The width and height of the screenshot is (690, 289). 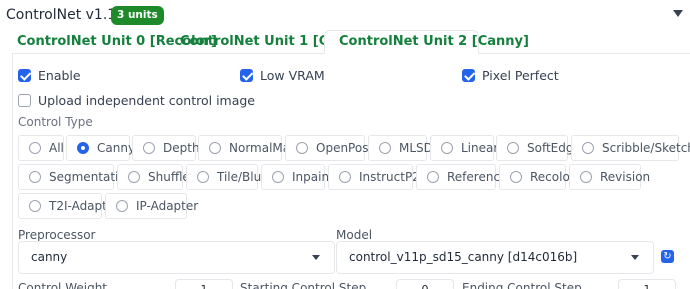 I want to click on radio-recolor: Recolor, so click(x=537, y=177).